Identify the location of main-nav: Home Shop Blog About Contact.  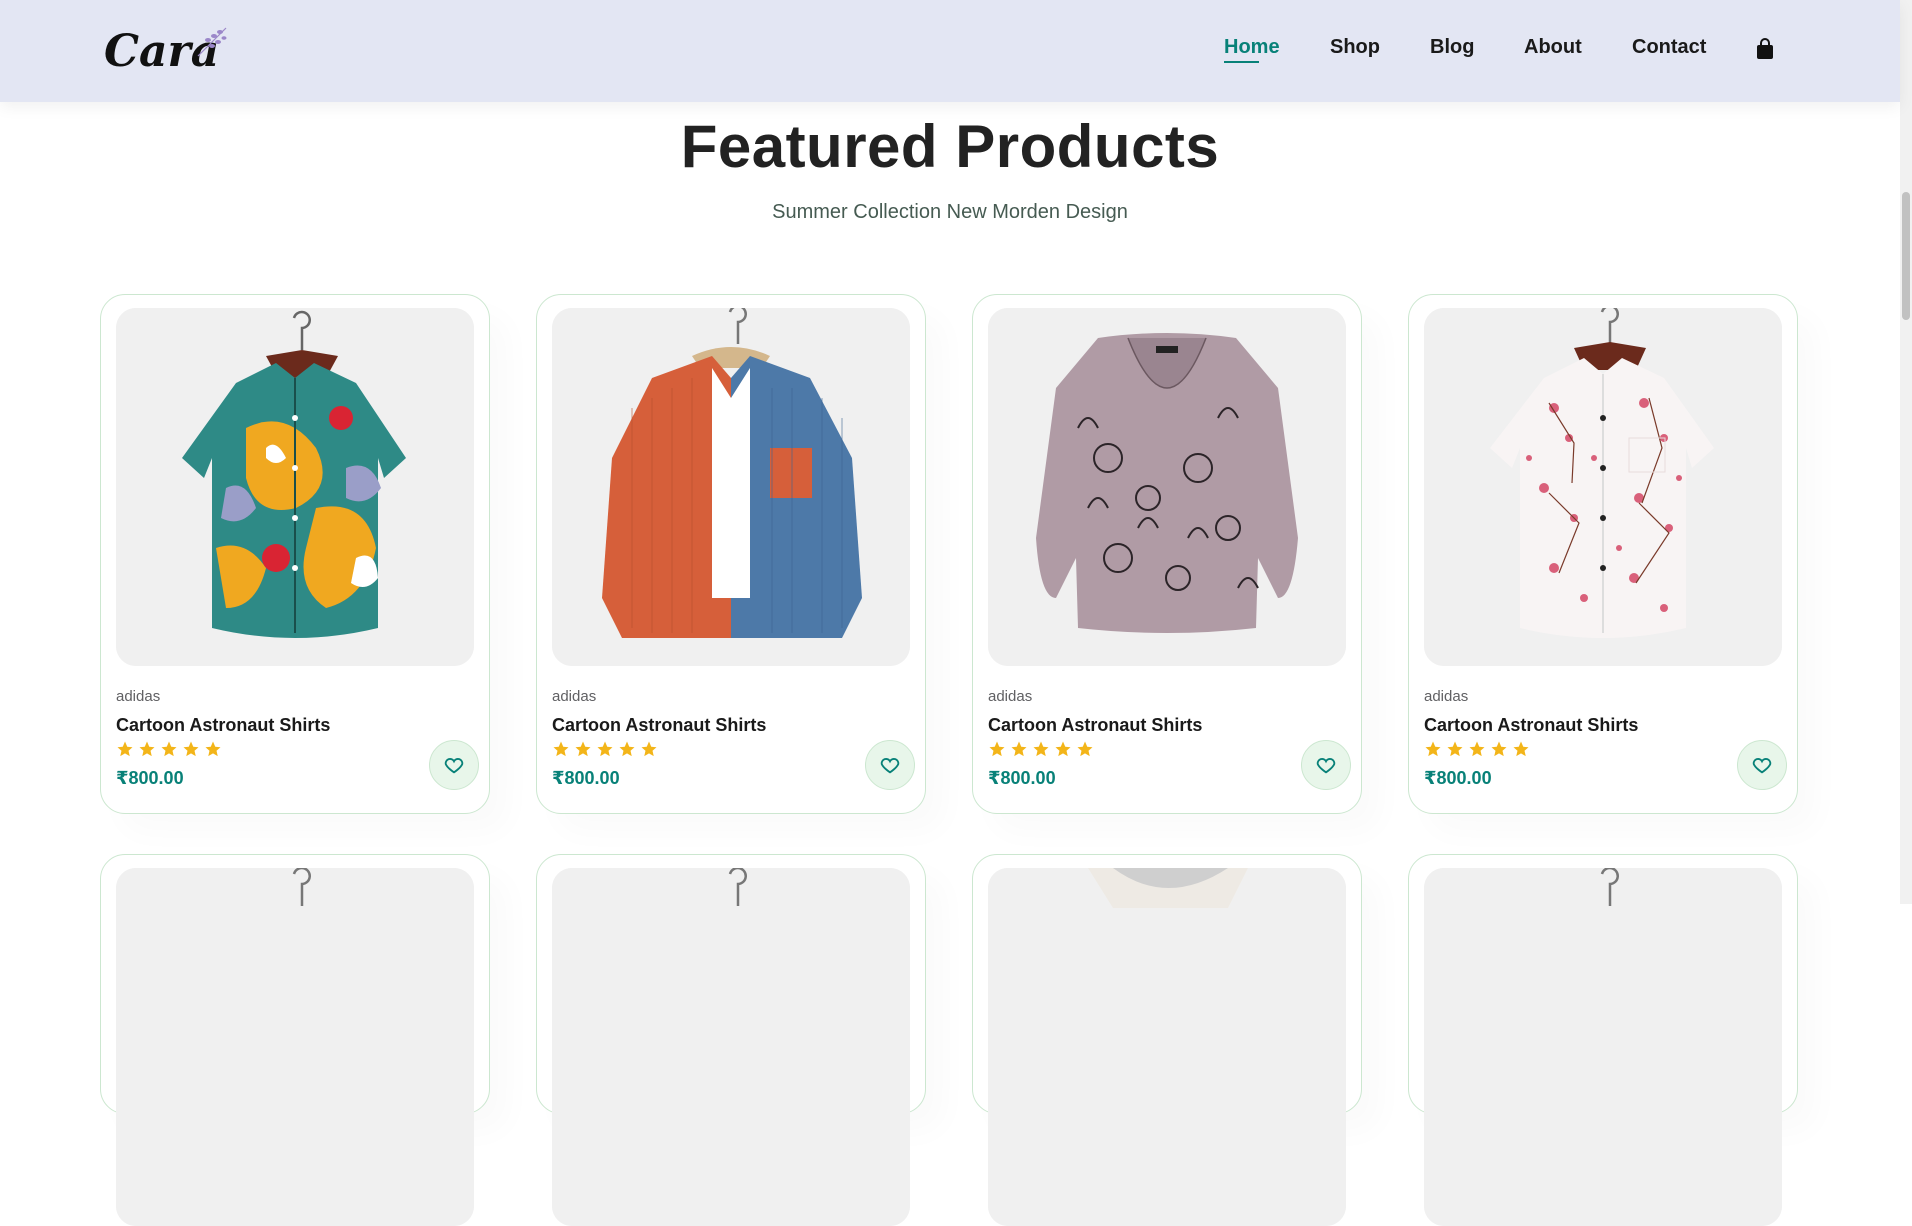
(950, 51).